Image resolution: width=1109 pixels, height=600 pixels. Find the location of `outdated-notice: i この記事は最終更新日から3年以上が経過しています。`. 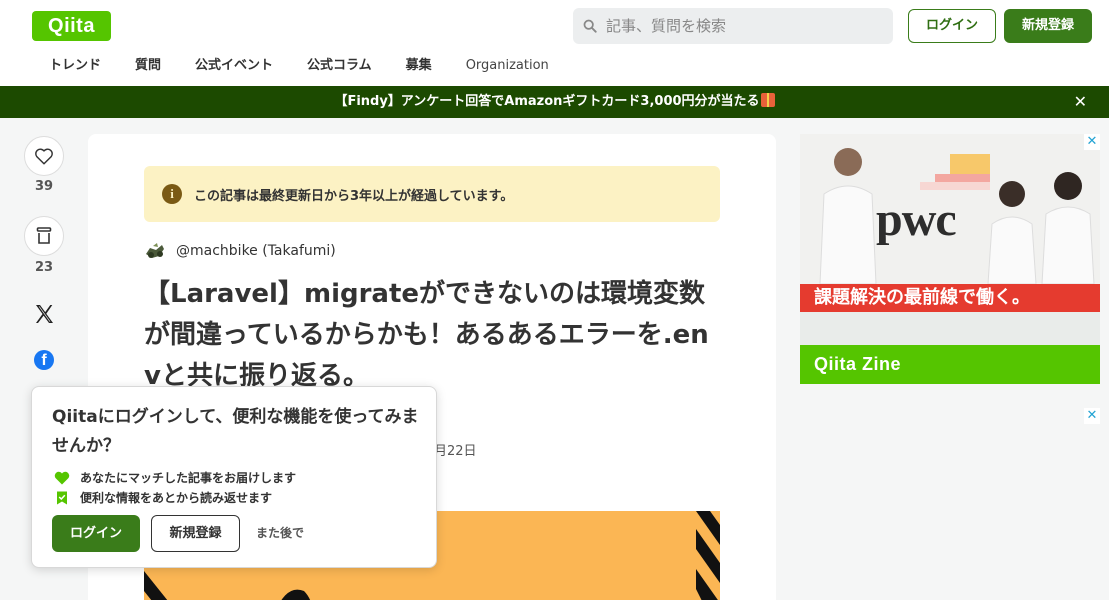

outdated-notice: i この記事は最終更新日から3年以上が経過しています。 is located at coordinates (432, 194).